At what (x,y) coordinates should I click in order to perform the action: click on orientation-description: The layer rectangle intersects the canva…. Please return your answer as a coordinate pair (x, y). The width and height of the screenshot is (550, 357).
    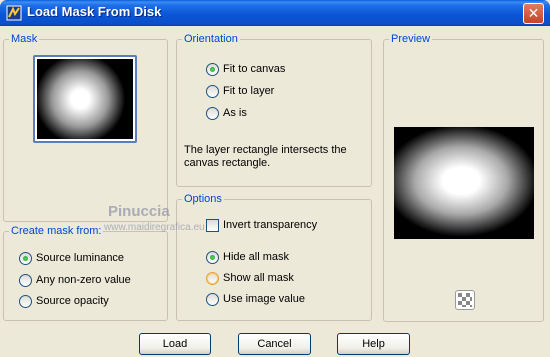
    Looking at the image, I should click on (265, 156).